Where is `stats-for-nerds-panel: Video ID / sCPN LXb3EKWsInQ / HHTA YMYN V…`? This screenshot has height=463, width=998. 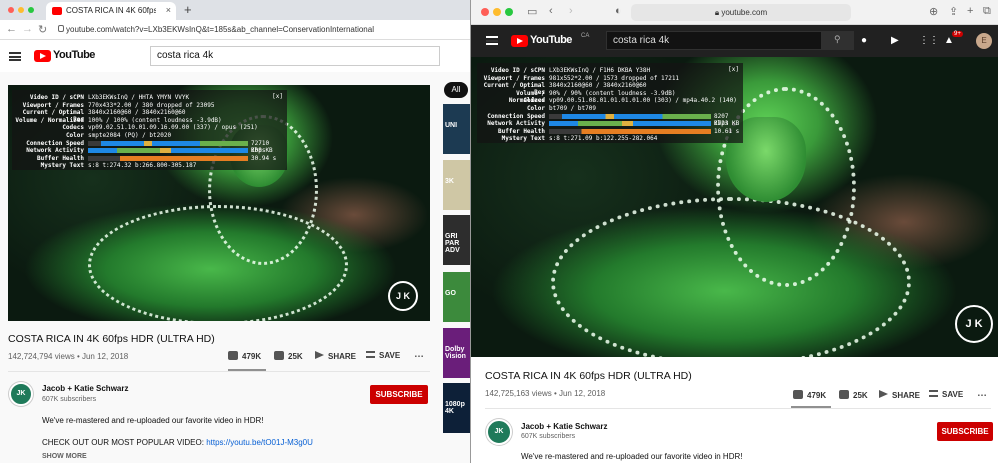 stats-for-nerds-panel: Video ID / sCPN LXb3EKWsInQ / HHTA YMYN V… is located at coordinates (149, 130).